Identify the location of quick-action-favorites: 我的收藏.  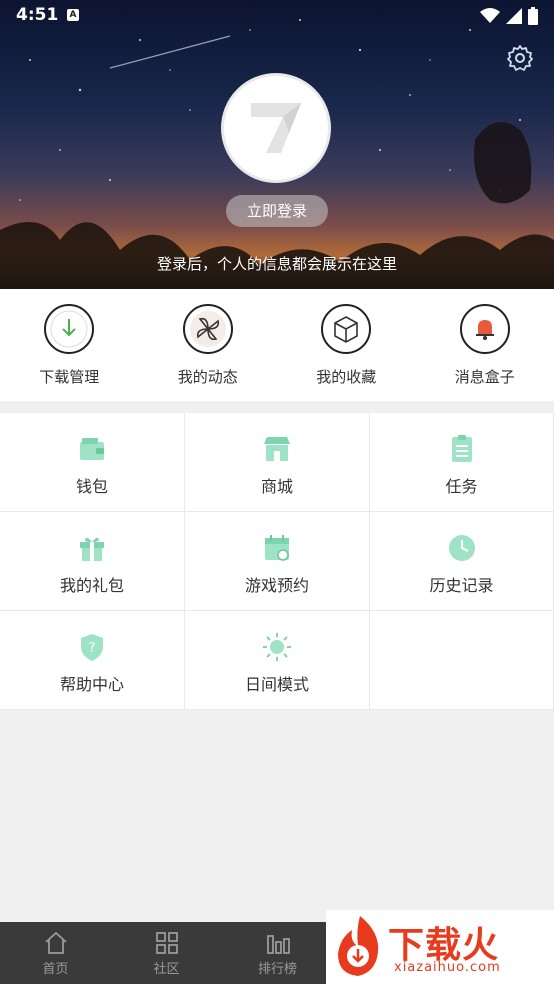
(346, 345).